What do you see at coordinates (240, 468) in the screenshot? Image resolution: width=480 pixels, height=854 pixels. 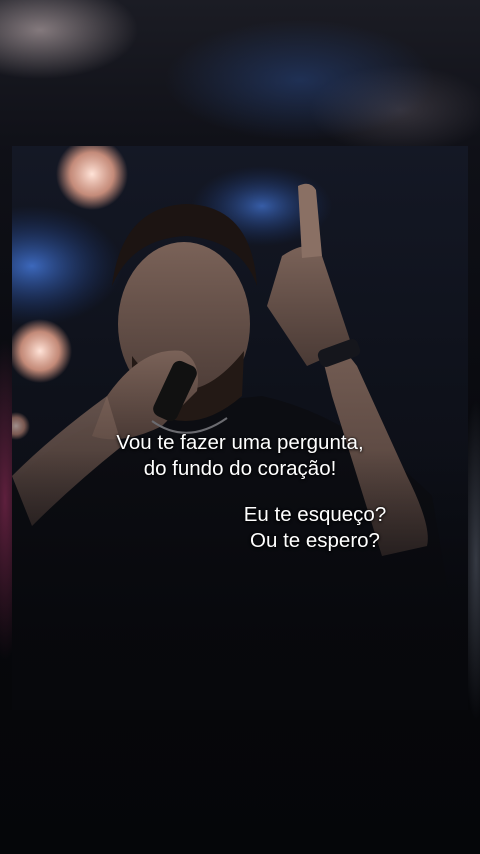 I see `caption-line-2: do fundo do coração!` at bounding box center [240, 468].